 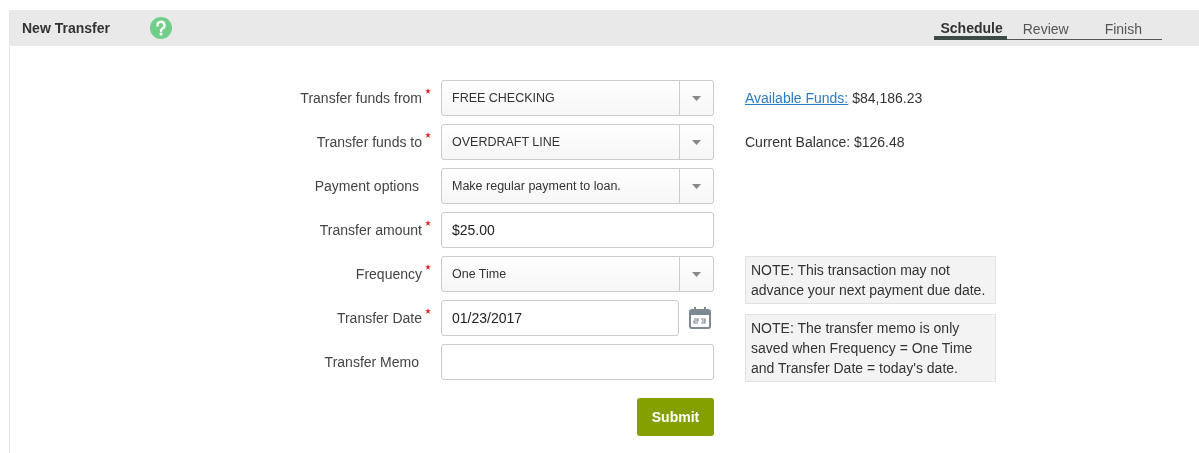 I want to click on date-field: 01/23/2017, so click(x=560, y=318).